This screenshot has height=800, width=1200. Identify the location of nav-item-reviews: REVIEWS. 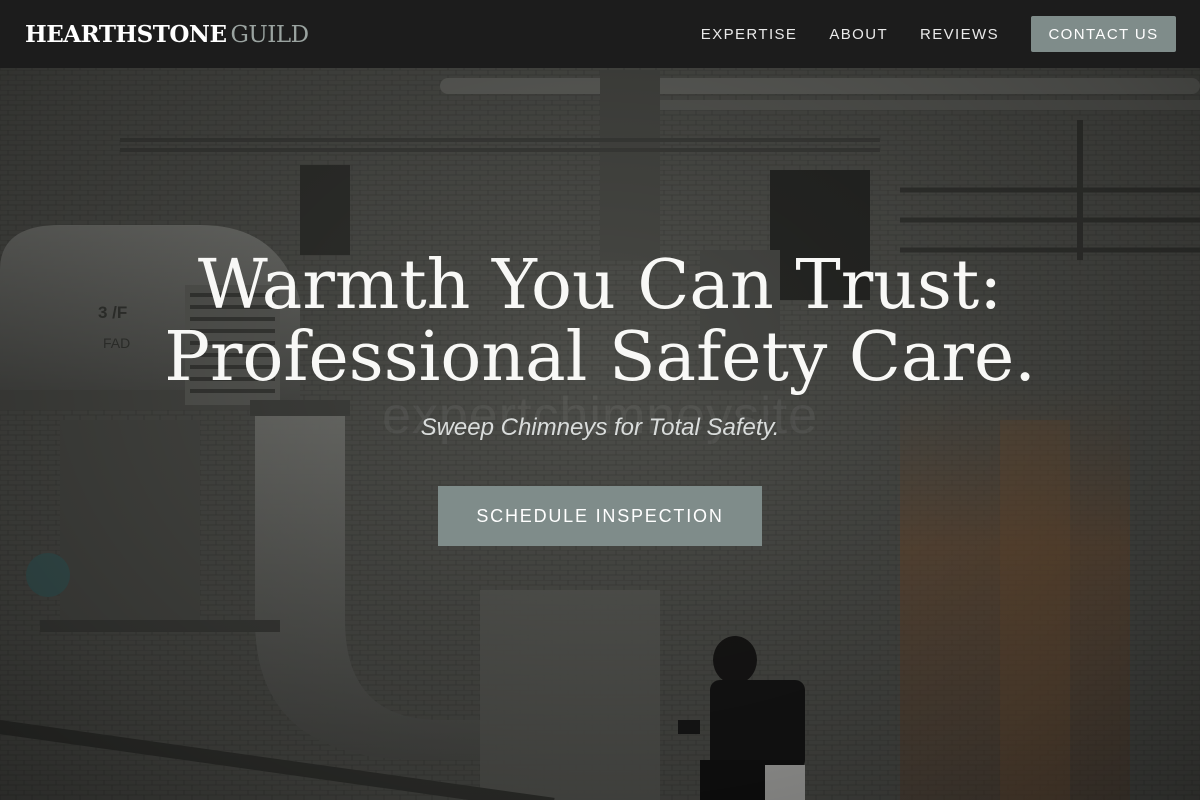
(959, 34).